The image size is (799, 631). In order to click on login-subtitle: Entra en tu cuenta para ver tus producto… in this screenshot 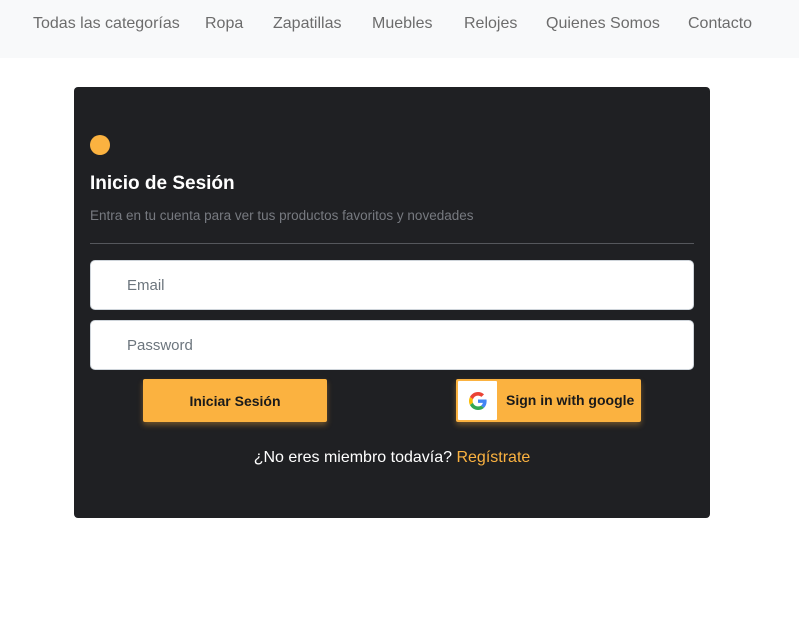, I will do `click(282, 215)`.